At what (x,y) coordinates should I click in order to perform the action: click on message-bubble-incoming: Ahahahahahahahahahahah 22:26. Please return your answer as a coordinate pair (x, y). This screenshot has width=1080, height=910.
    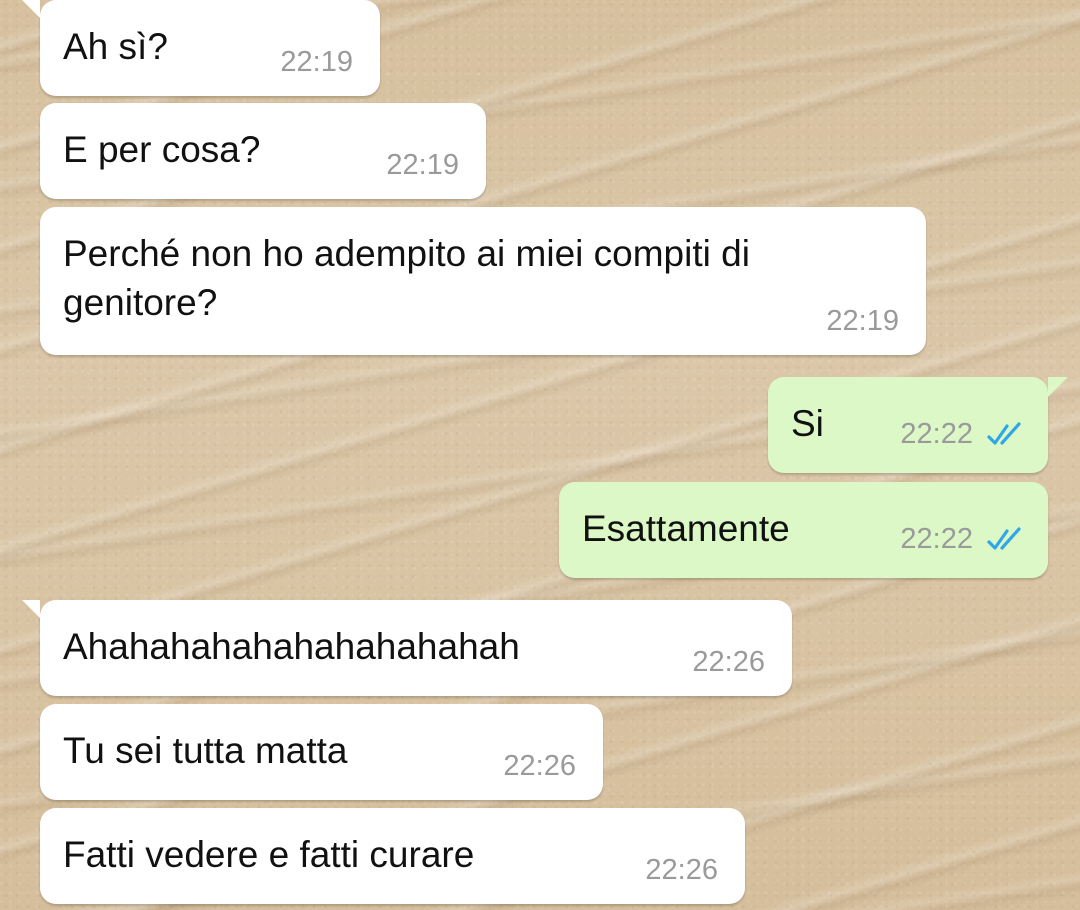
    Looking at the image, I should click on (407, 648).